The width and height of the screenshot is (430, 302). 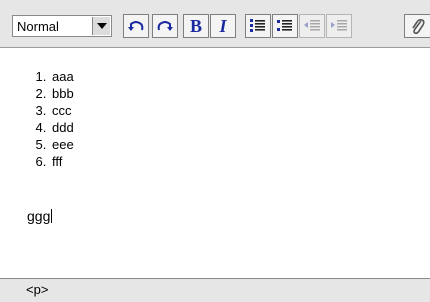 What do you see at coordinates (62, 144) in the screenshot?
I see `list-item: eee` at bounding box center [62, 144].